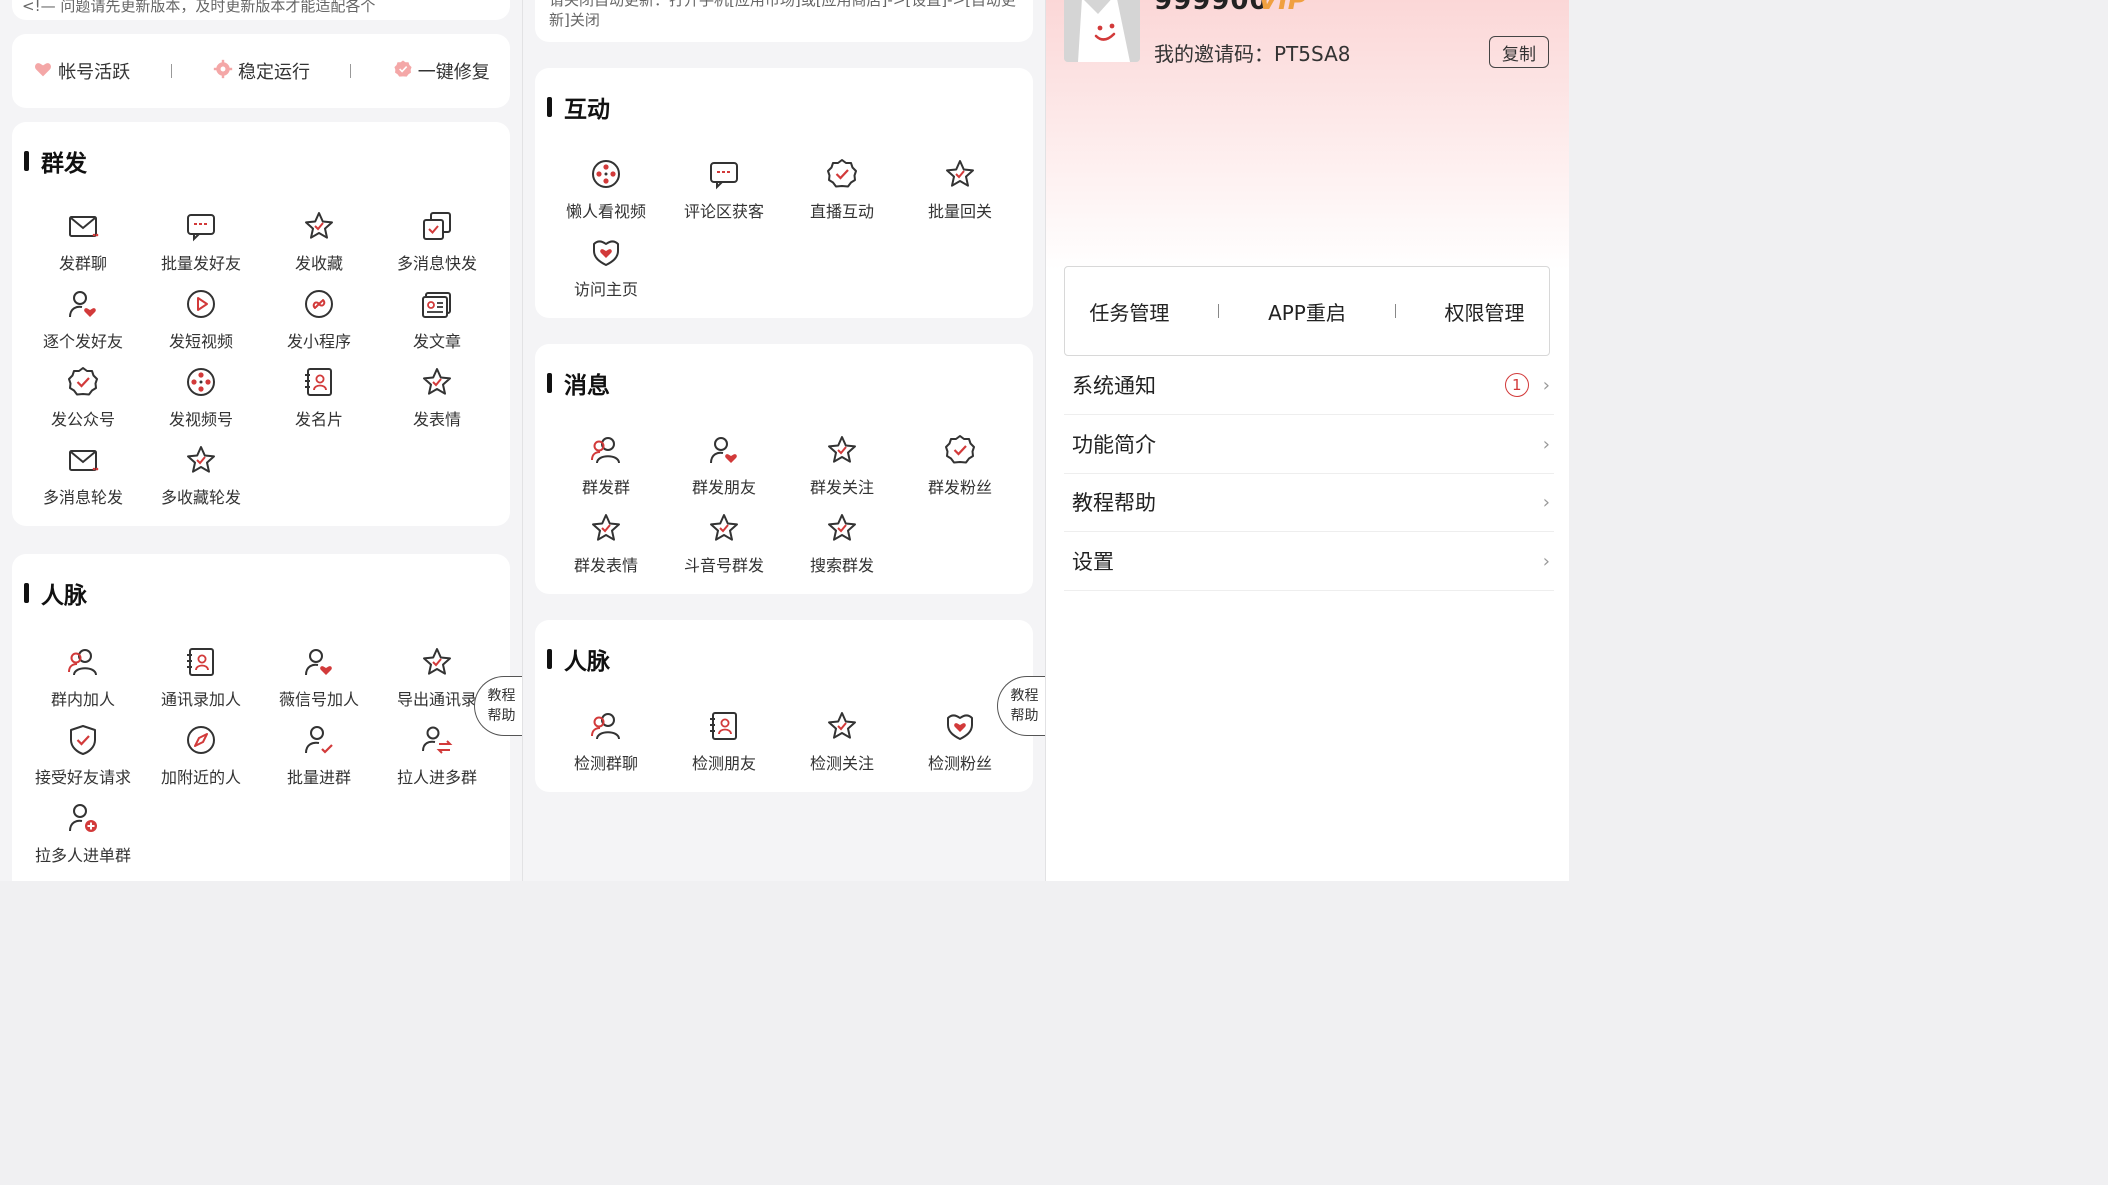 Image resolution: width=2108 pixels, height=1185 pixels. I want to click on vip-badge: VIP, so click(1282, 8).